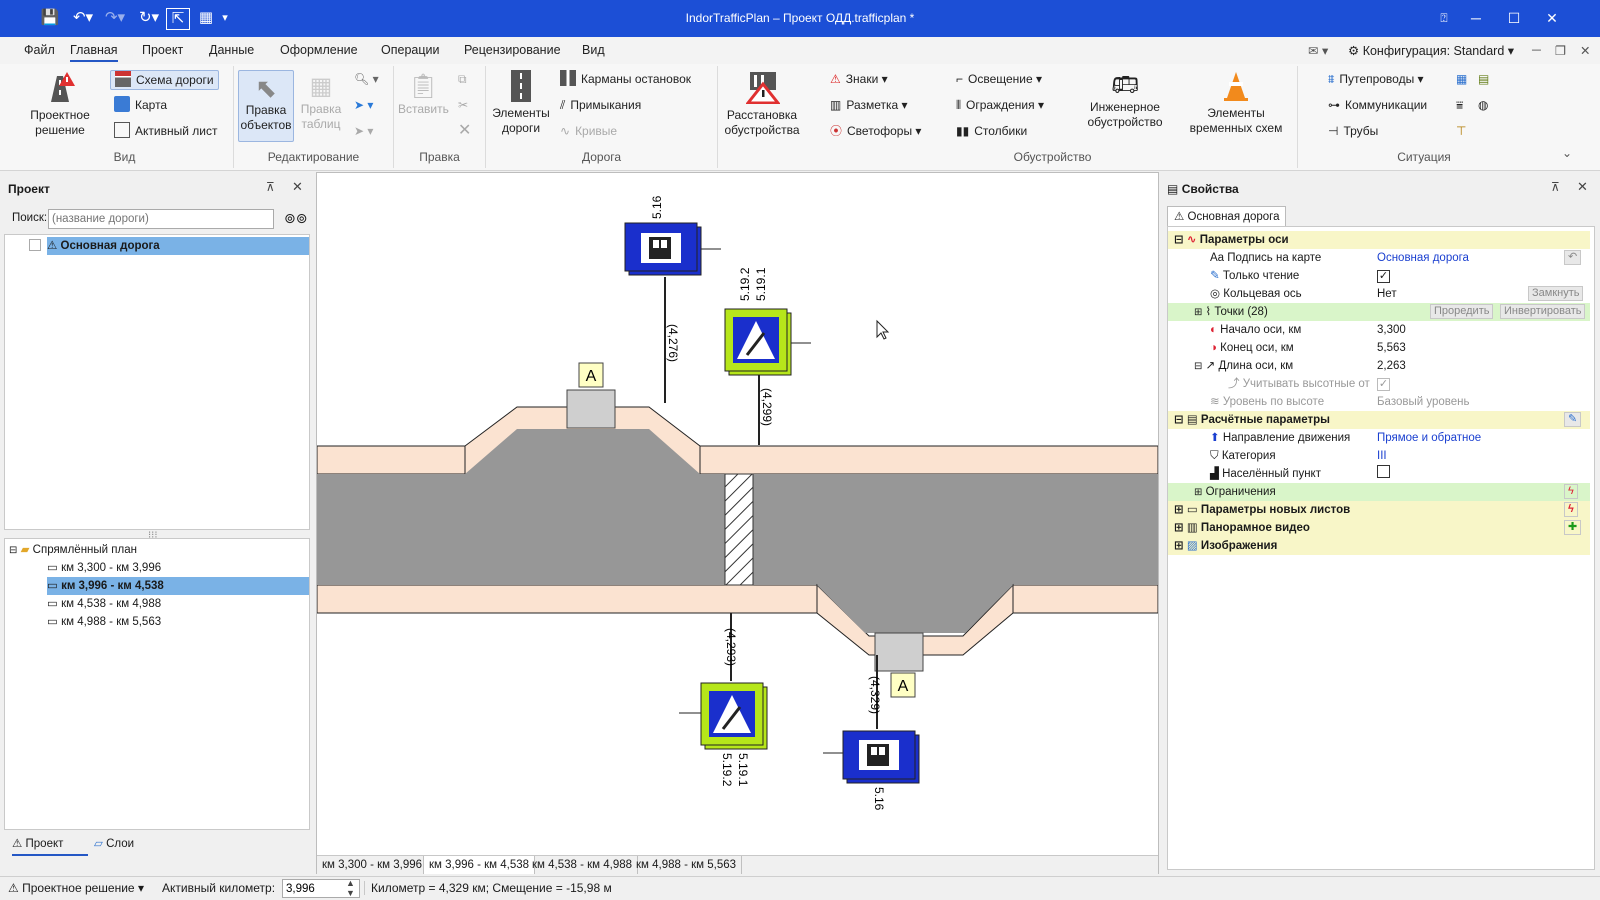  Describe the element at coordinates (1318, 50) in the screenshot. I see `mail-icon: ✉ ▾` at that location.